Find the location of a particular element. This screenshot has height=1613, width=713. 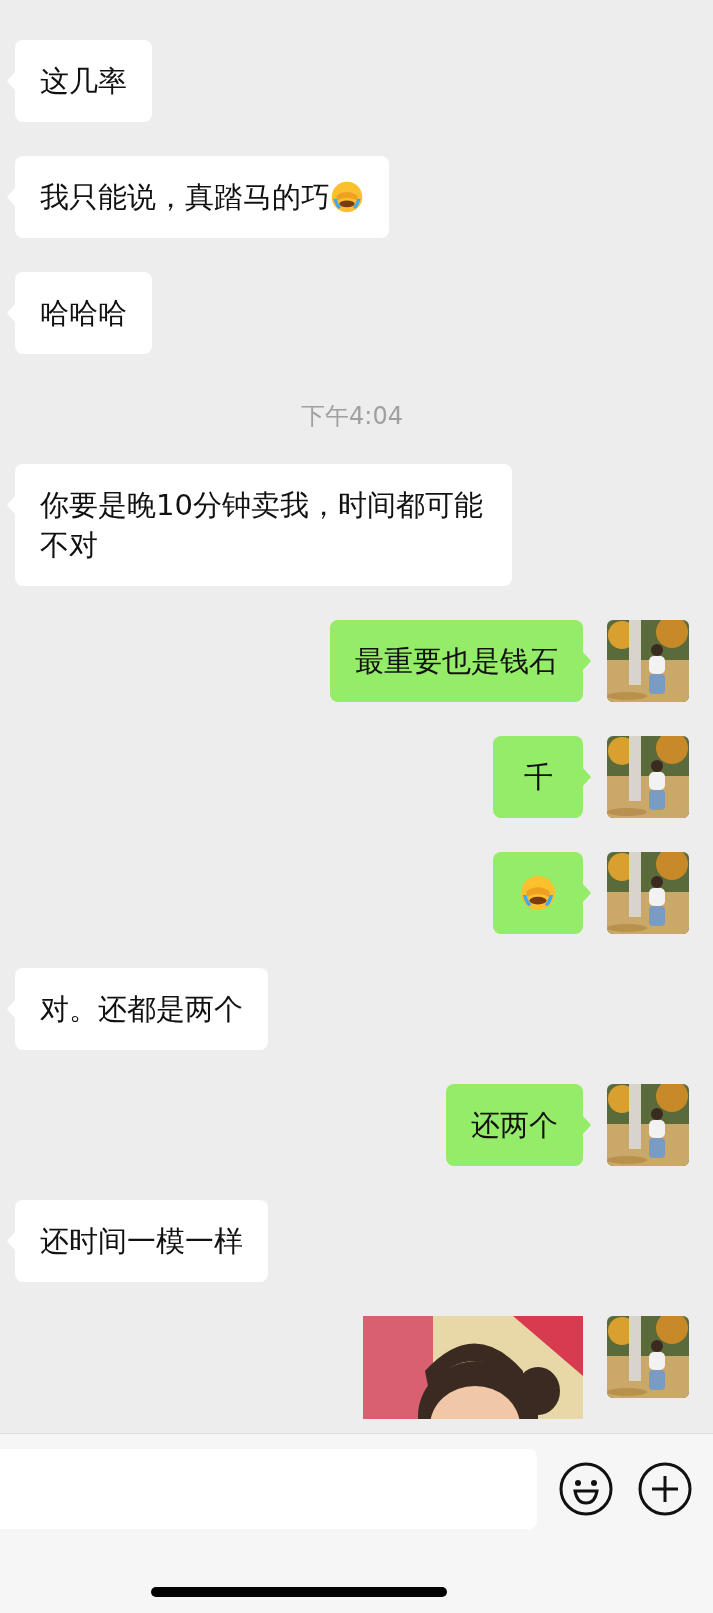

timestamp: 下午4:04 is located at coordinates (352, 416).